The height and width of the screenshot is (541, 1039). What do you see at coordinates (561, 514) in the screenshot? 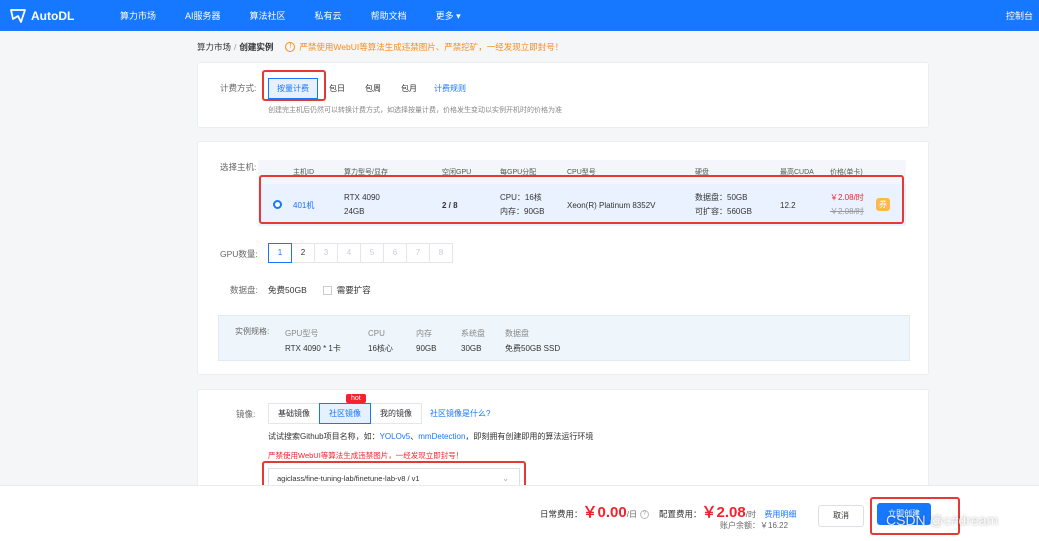
I see `daily-fee-label: 日常费用：` at bounding box center [561, 514].